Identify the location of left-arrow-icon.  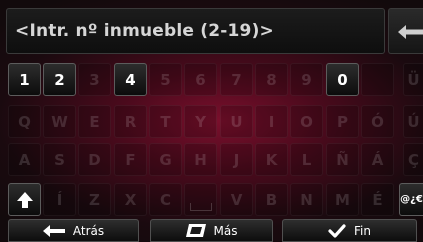
(53, 230).